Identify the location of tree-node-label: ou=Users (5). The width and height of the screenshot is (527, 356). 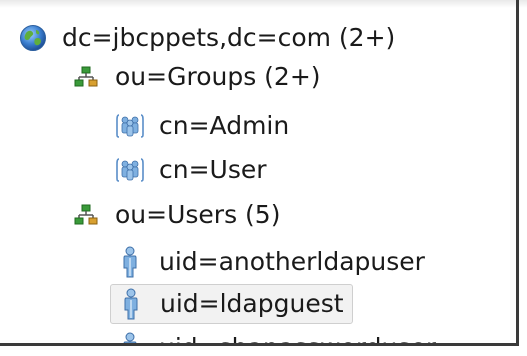
(198, 214).